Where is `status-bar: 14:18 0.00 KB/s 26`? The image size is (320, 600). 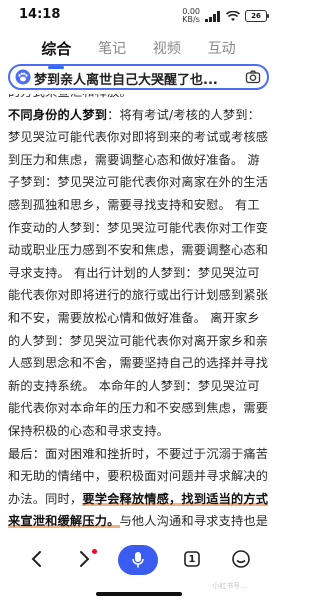
status-bar: 14:18 0.00 KB/s 26 is located at coordinates (138, 15).